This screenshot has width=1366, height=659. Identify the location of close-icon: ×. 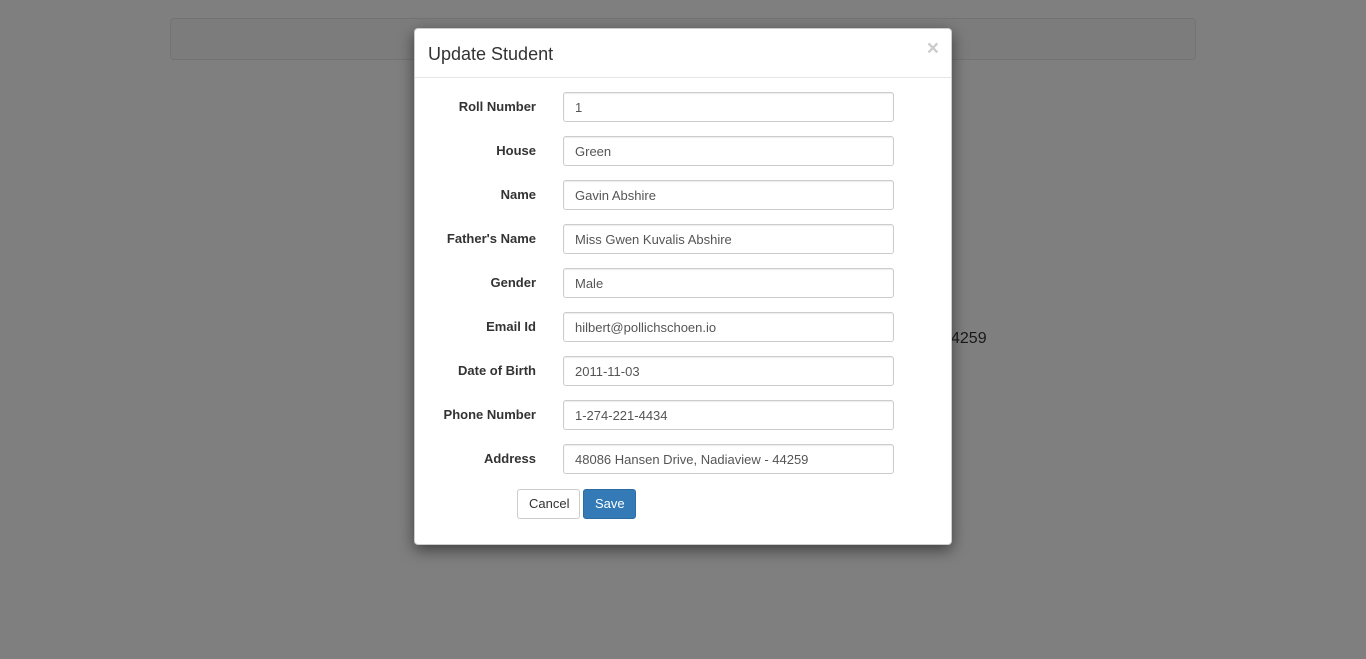
(933, 48).